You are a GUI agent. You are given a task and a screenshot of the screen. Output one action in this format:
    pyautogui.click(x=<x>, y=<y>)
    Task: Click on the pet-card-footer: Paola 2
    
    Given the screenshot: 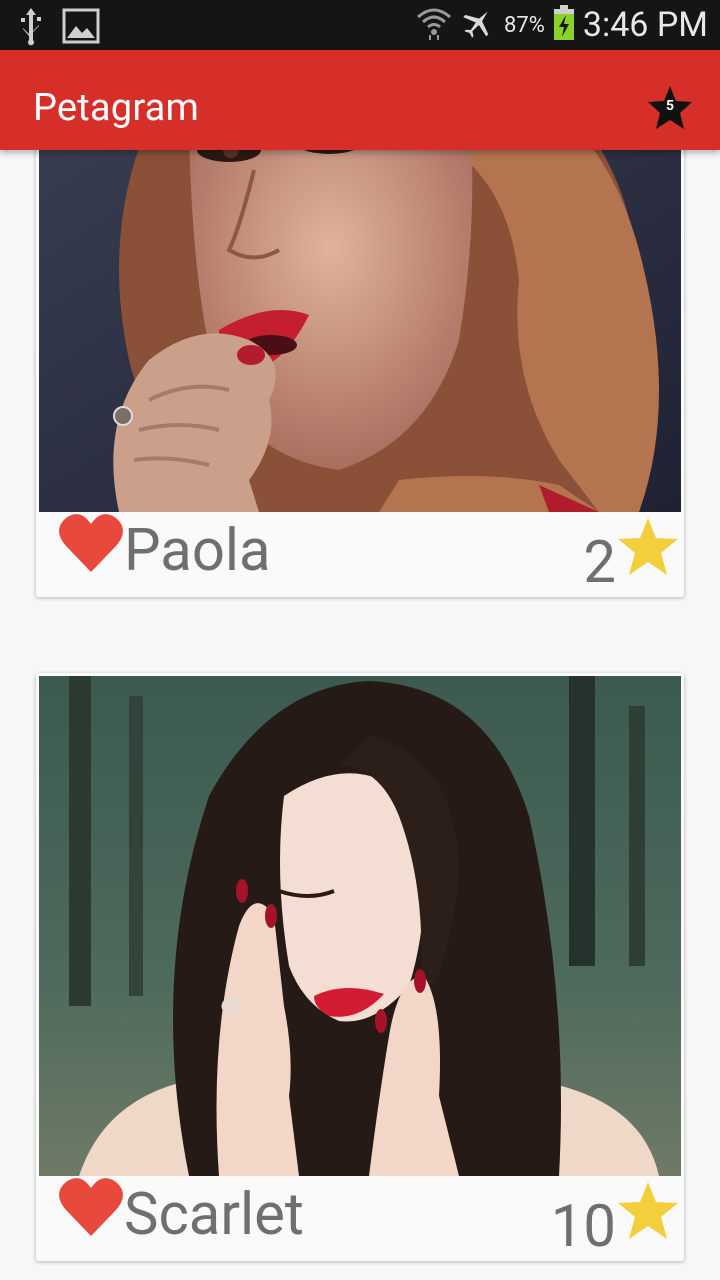 What is the action you would take?
    pyautogui.click(x=360, y=554)
    